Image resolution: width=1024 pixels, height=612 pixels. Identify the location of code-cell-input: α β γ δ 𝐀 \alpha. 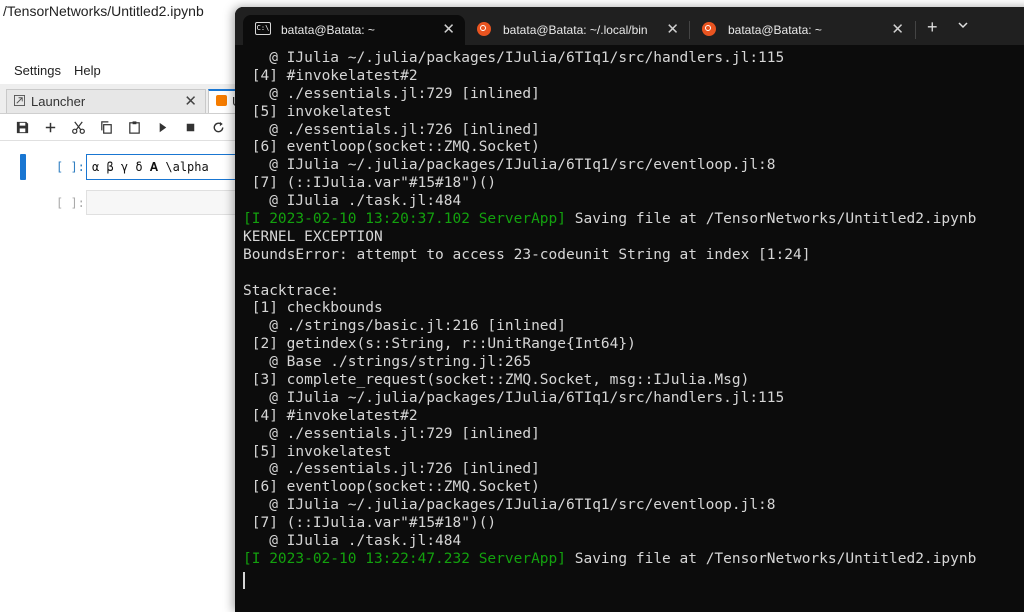
(166, 167).